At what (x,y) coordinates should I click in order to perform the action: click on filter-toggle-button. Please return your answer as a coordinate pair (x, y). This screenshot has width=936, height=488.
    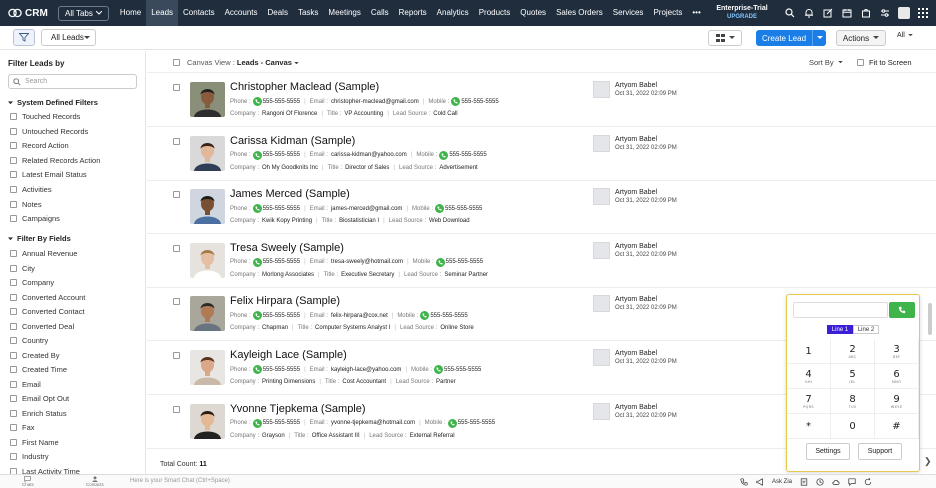
    Looking at the image, I should click on (24, 37).